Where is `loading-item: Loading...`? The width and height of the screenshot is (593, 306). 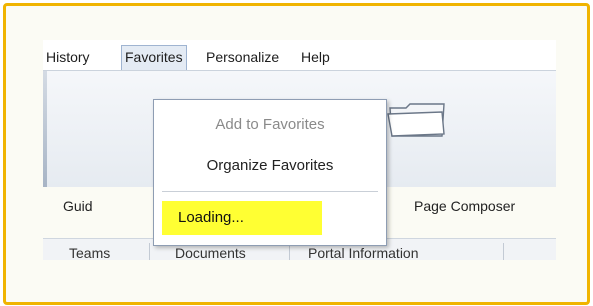
loading-item: Loading... is located at coordinates (242, 218).